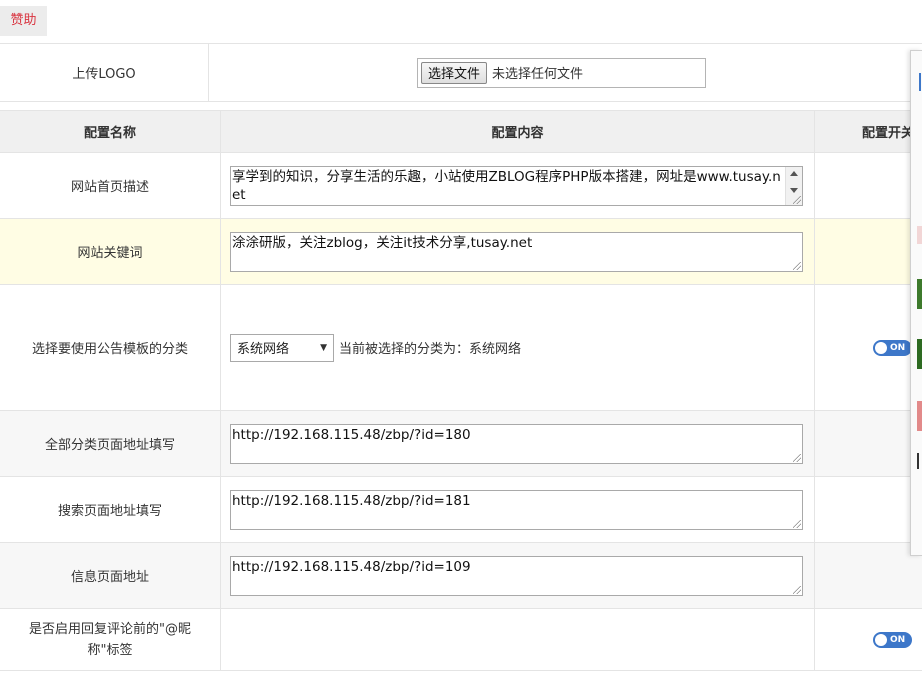  I want to click on upload-logo-label: 上传LOGO, so click(104, 72).